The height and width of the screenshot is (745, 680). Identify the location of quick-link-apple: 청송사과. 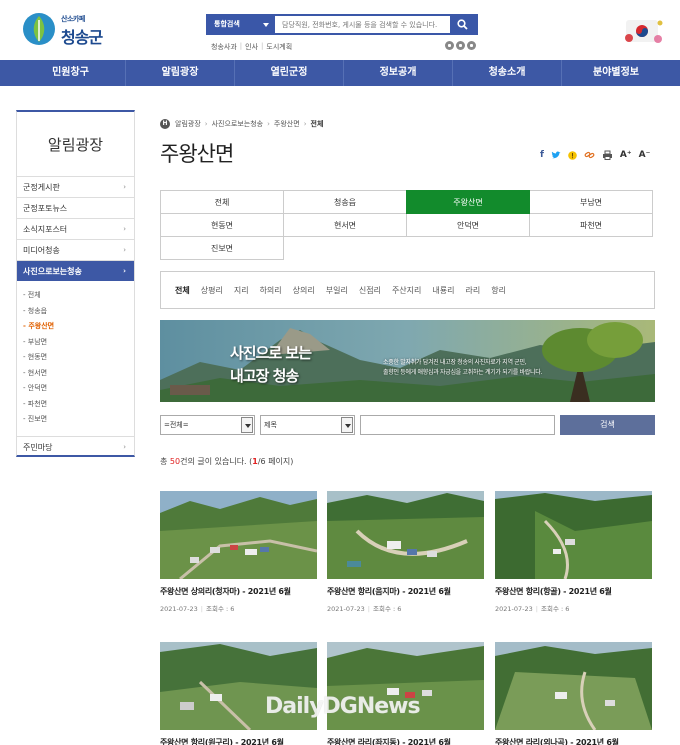
(224, 47).